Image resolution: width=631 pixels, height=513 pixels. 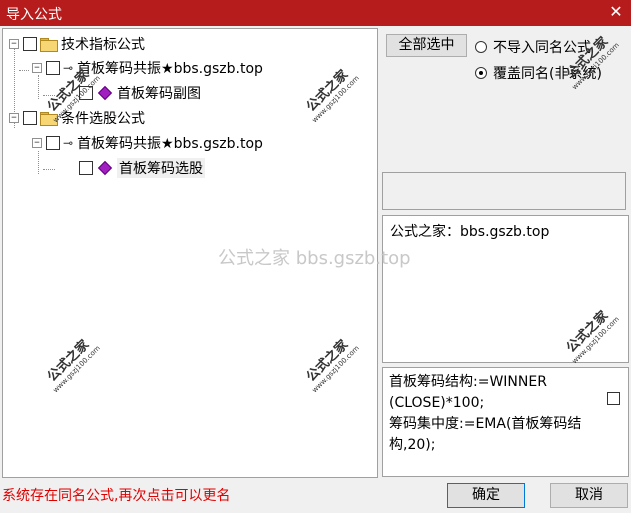 I want to click on tree-item-label: 条件选股公式, so click(x=103, y=119).